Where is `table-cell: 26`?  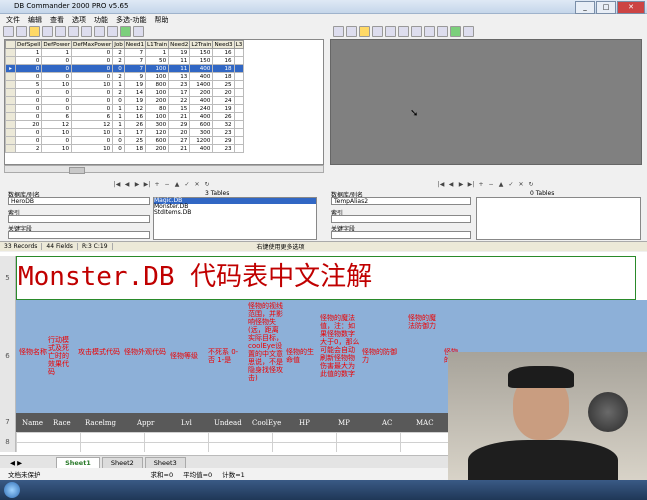
table-cell: 26 is located at coordinates (223, 116).